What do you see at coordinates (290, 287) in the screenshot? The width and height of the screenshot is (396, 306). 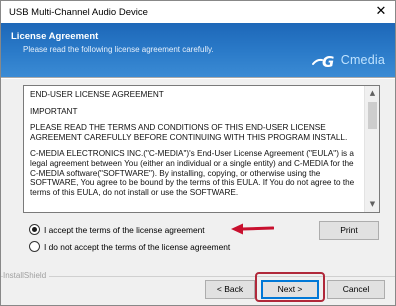 I see `next-highlight-annotation` at bounding box center [290, 287].